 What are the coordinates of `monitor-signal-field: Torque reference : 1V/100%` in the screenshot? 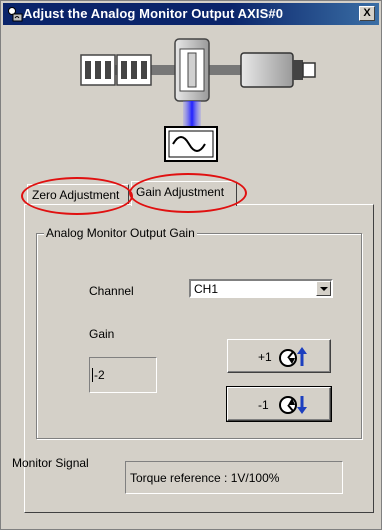 It's located at (234, 477).